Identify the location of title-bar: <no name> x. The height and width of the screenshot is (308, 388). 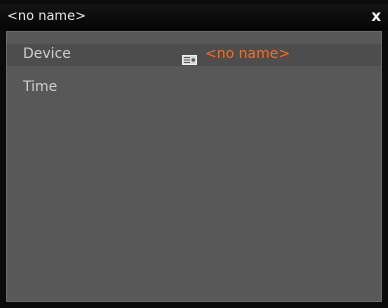
(194, 17).